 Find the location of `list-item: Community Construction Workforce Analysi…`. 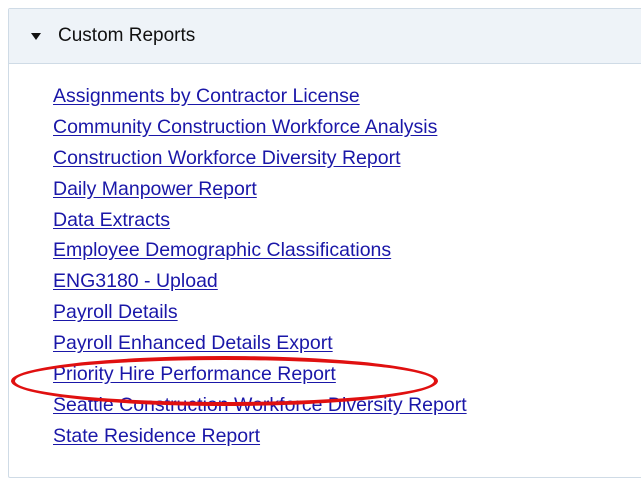

list-item: Community Construction Workforce Analysi… is located at coordinates (260, 127).